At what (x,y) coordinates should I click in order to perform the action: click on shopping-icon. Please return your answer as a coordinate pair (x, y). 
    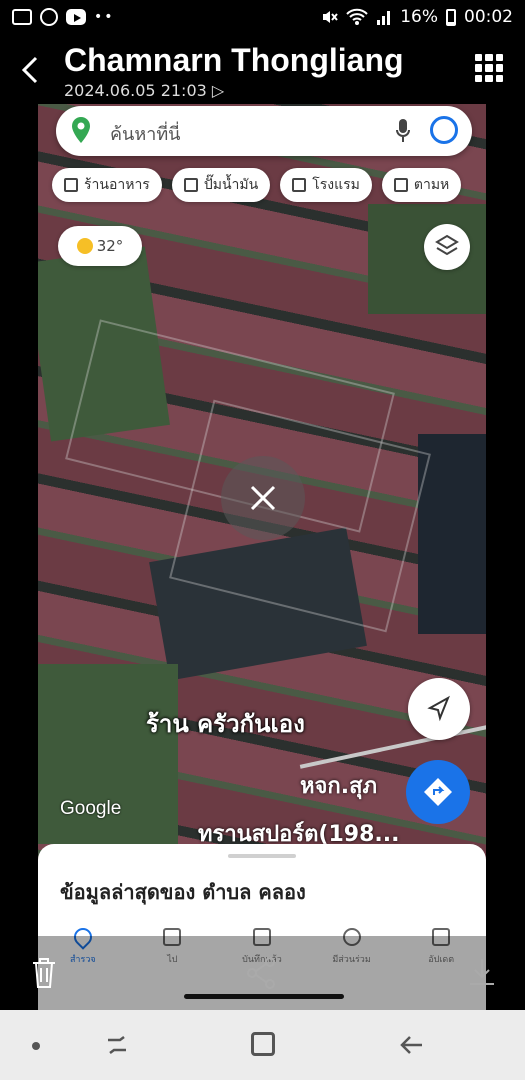
    Looking at the image, I should click on (400, 185).